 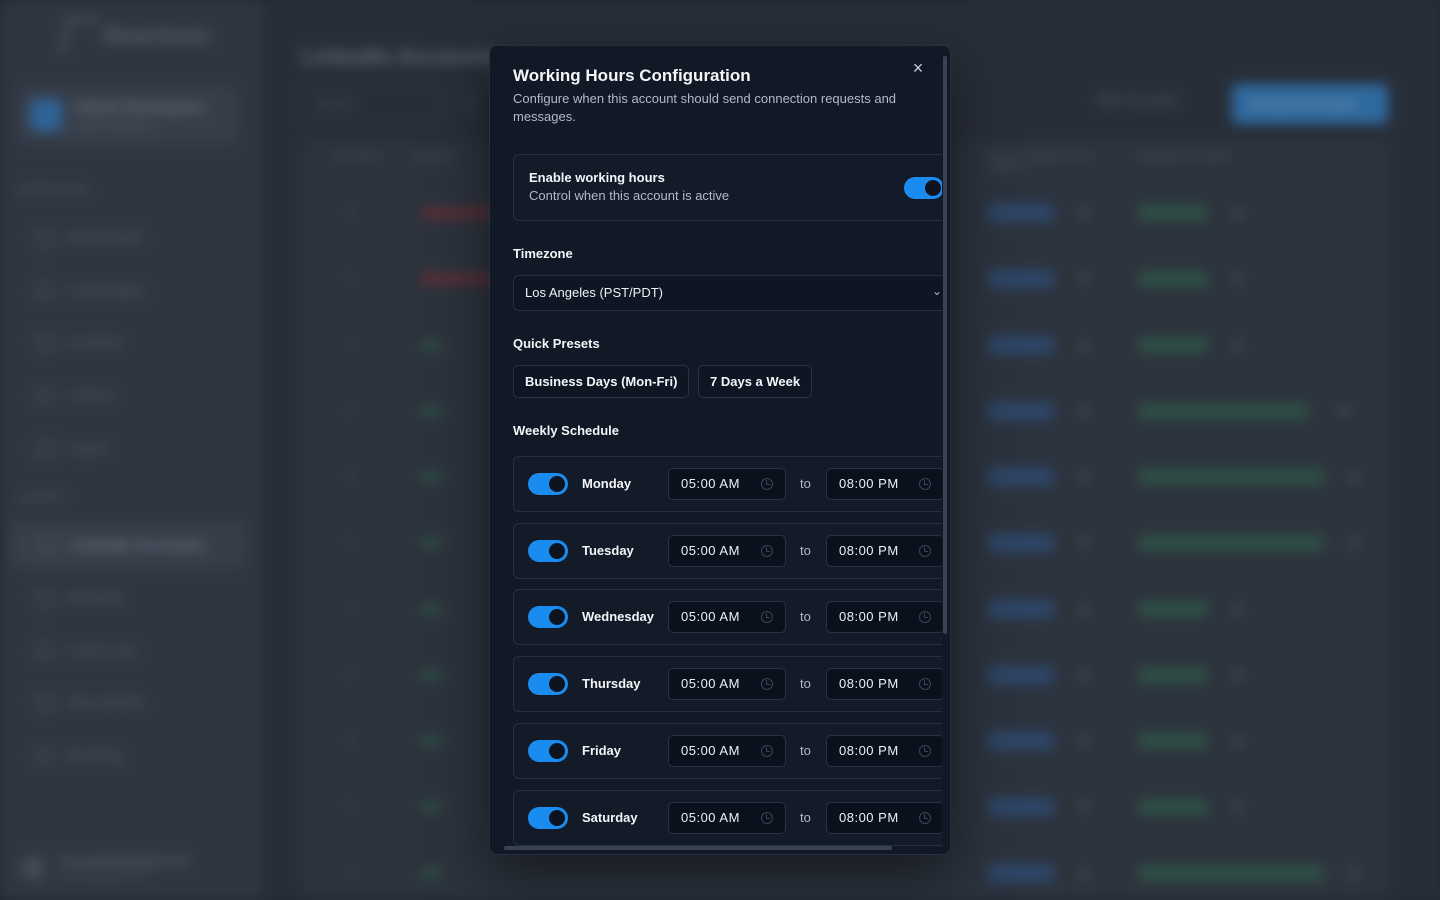 What do you see at coordinates (548, 551) in the screenshot?
I see `day-toggle-tuesday` at bounding box center [548, 551].